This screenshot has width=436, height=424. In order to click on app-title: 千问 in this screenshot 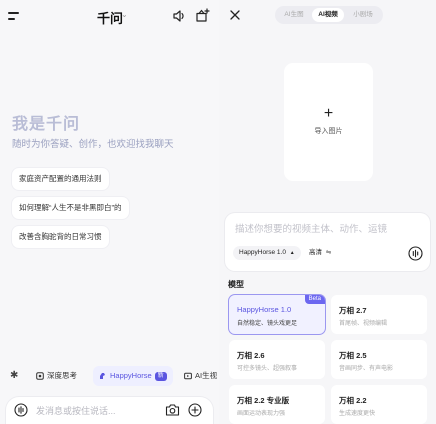, I will do `click(110, 17)`.